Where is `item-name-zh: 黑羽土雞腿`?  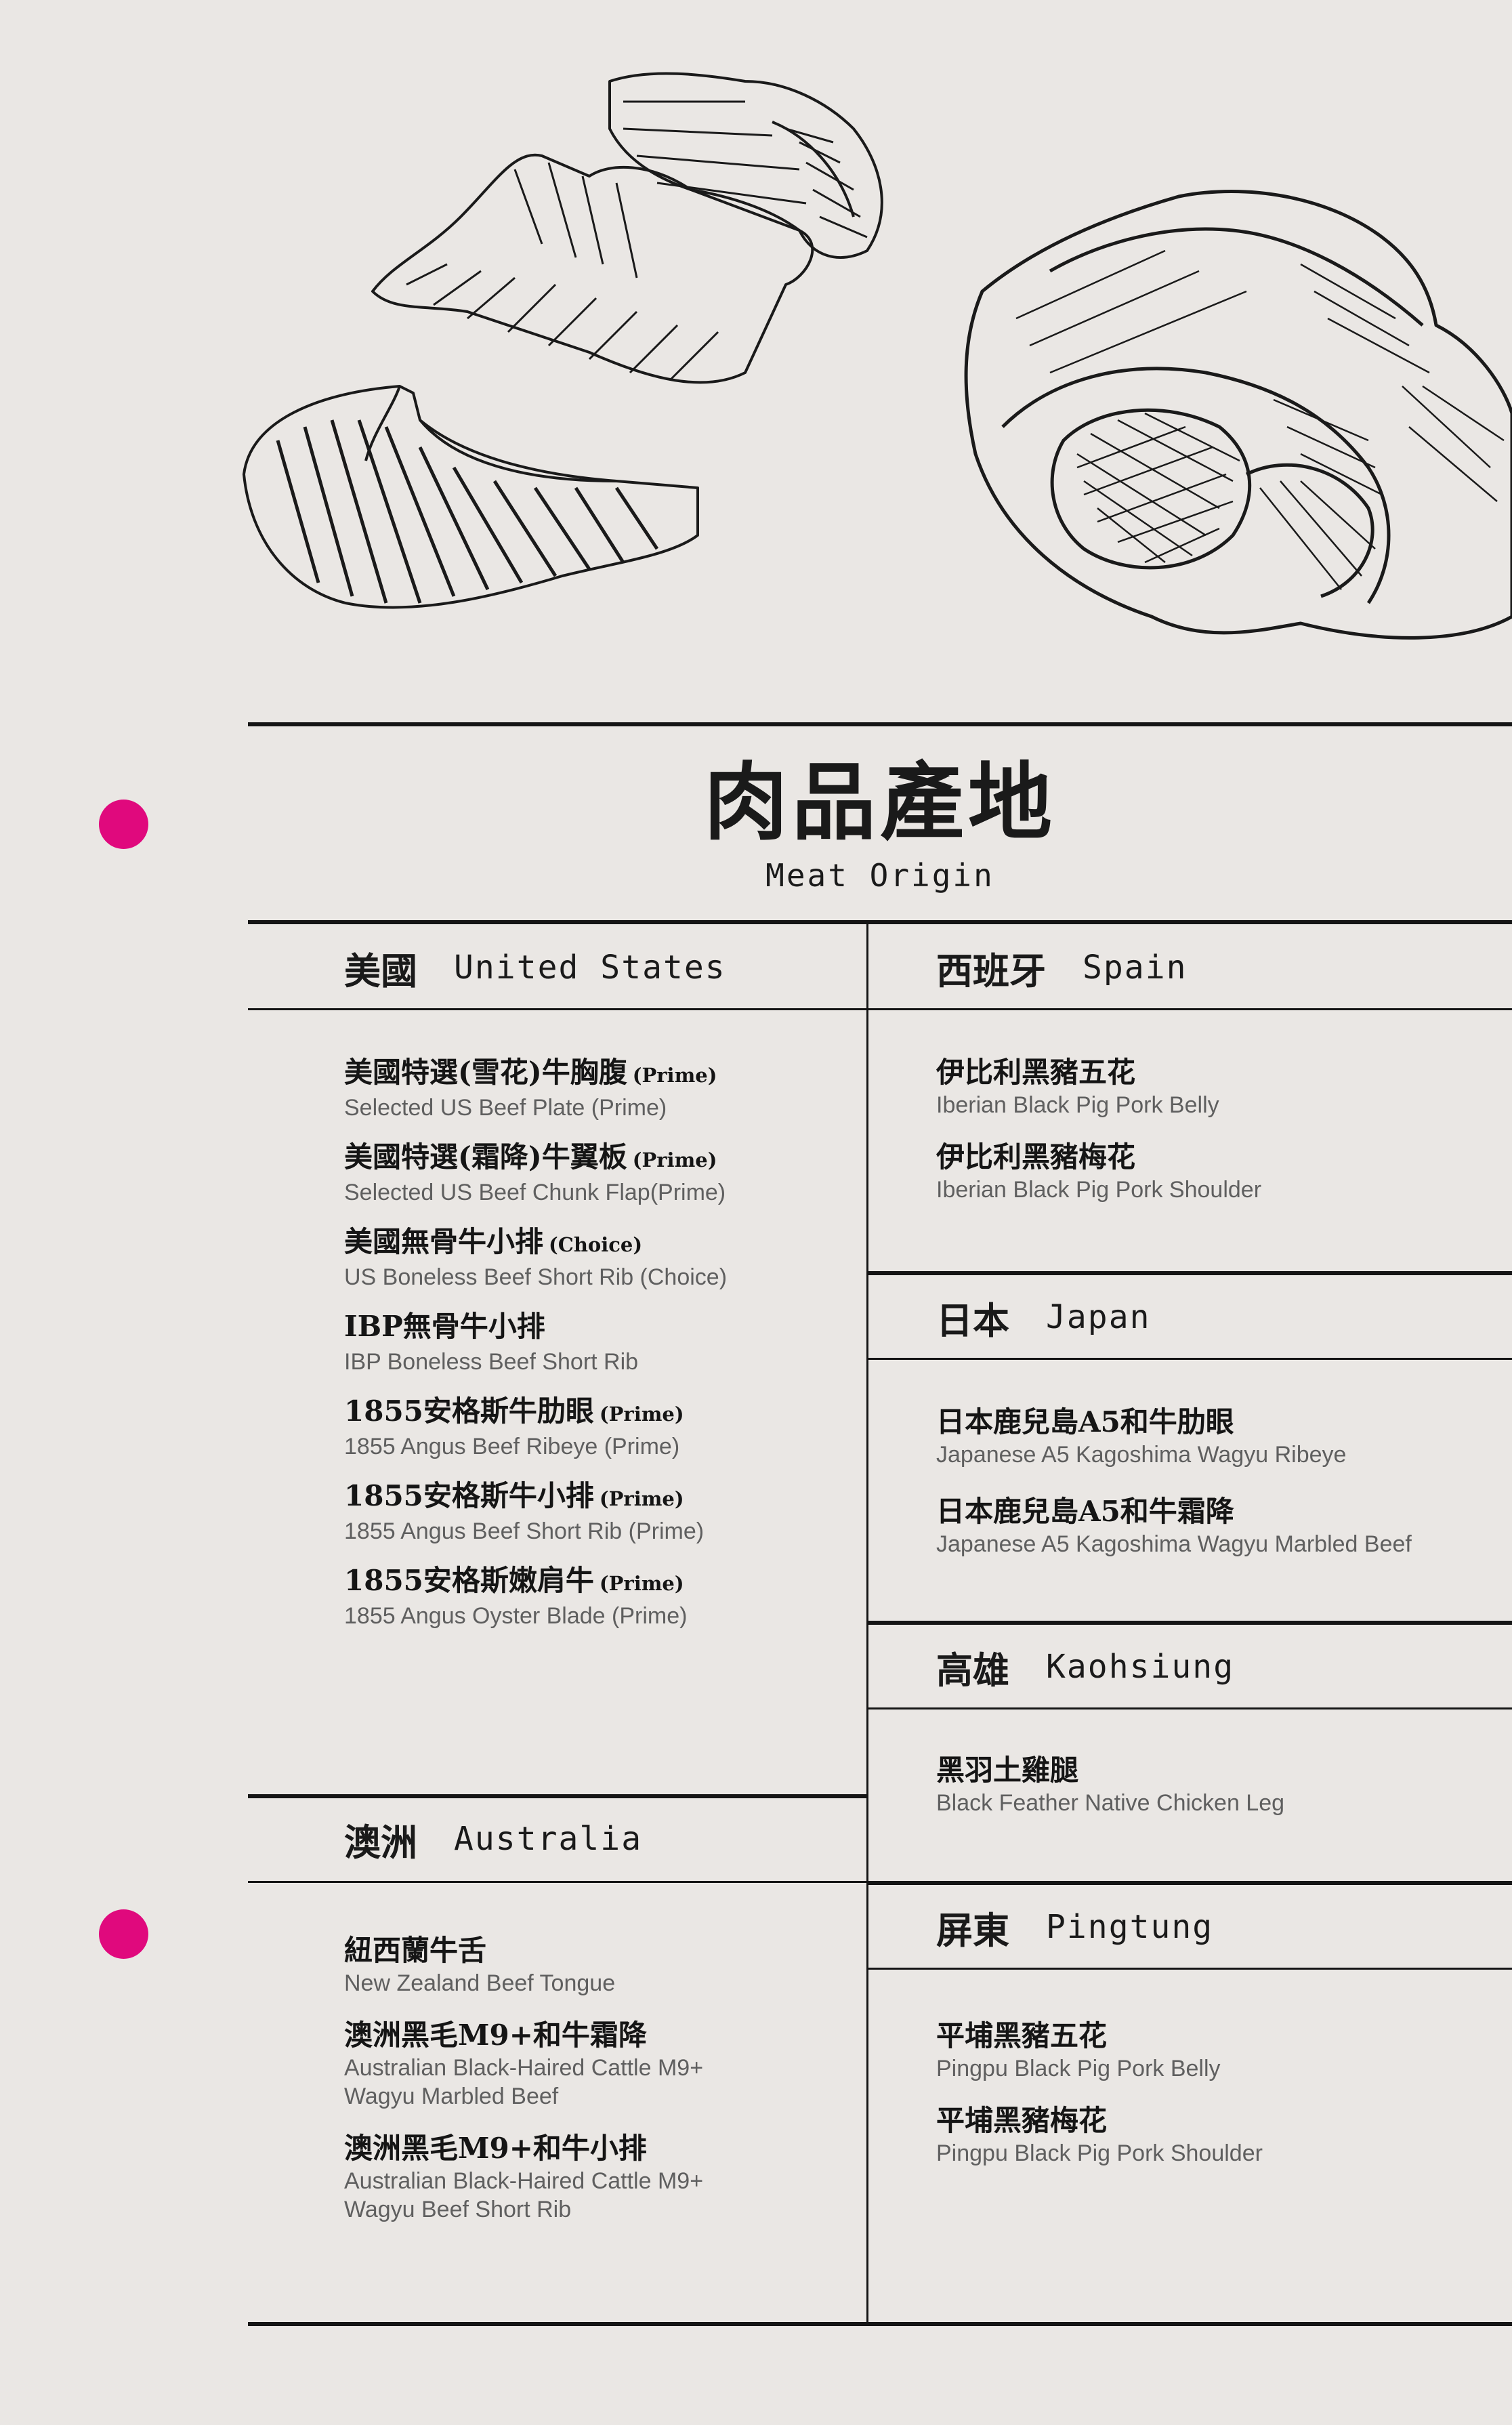 item-name-zh: 黑羽土雞腿 is located at coordinates (1007, 1770).